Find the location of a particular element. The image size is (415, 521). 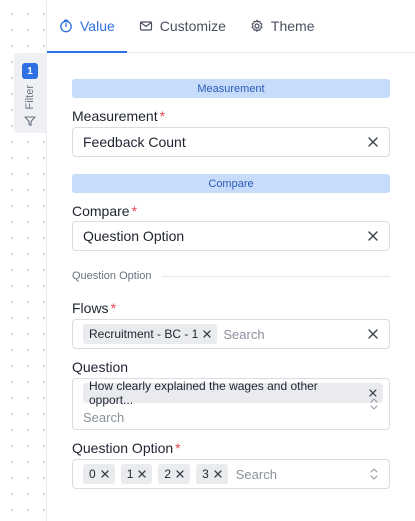

tab-value: Value is located at coordinates (87, 26).